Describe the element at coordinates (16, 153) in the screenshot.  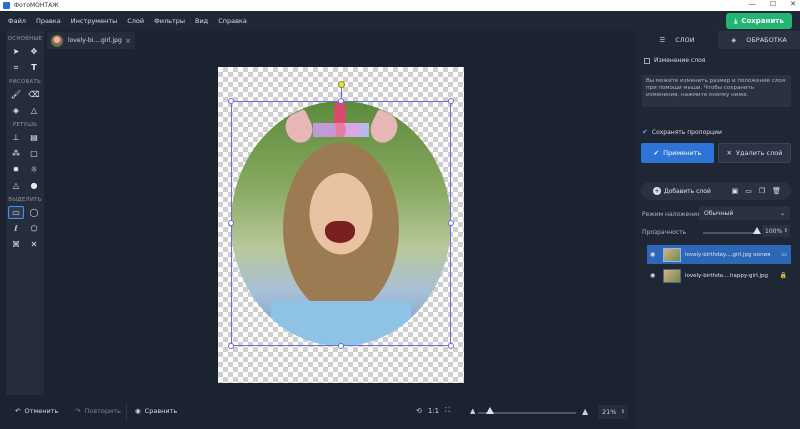
I see `healing-tool-icon: ⁂` at that location.